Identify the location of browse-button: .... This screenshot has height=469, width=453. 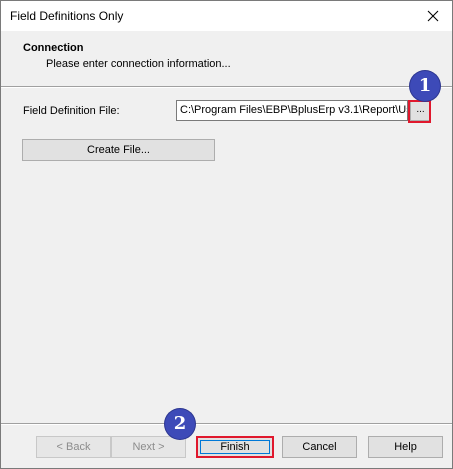
(420, 110).